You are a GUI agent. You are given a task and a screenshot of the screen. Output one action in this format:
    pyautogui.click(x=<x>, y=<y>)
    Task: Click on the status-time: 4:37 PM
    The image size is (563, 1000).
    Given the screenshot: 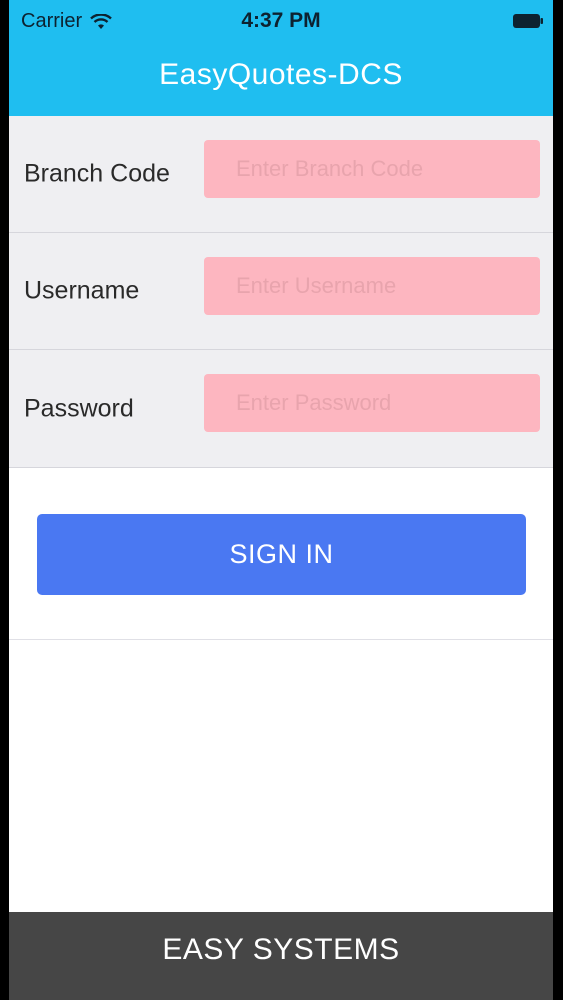 What is the action you would take?
    pyautogui.click(x=281, y=20)
    